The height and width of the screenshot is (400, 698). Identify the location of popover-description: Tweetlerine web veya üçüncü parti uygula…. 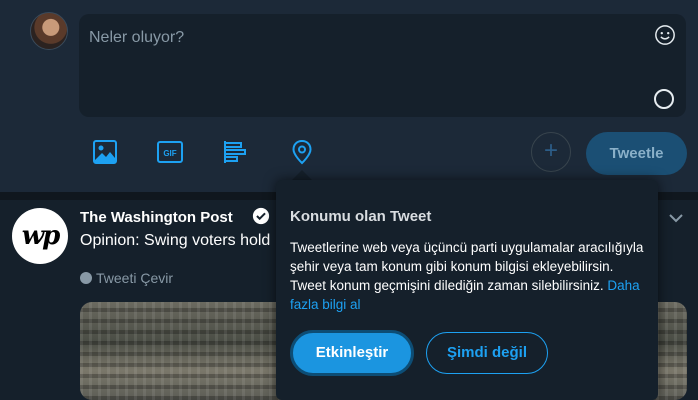
(467, 266).